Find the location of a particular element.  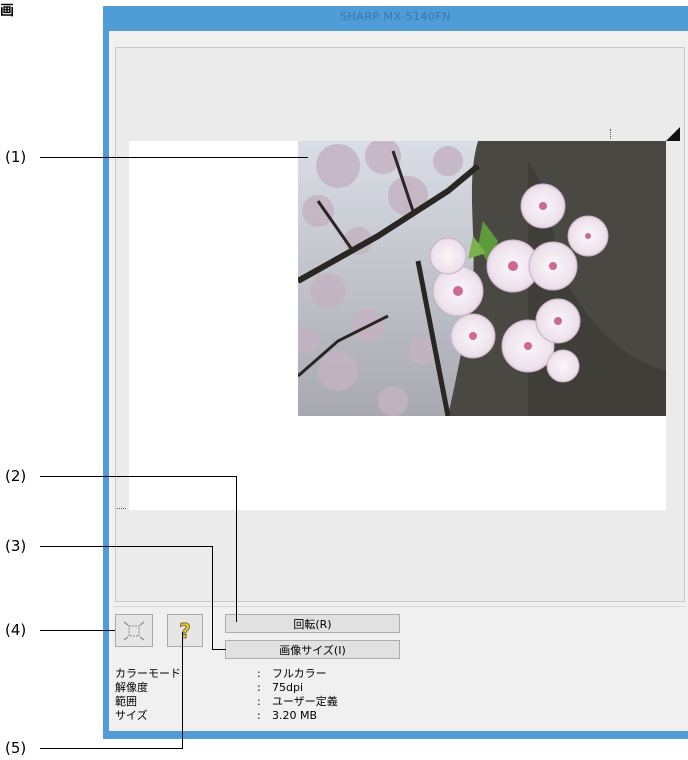

image-size-button: 画像サイズ(I) is located at coordinates (312, 649).